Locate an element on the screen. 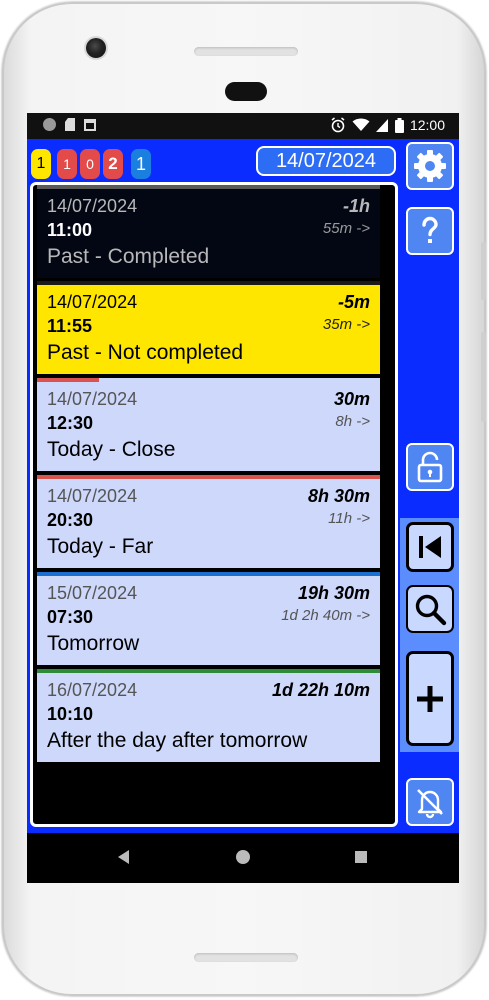 The width and height of the screenshot is (489, 1000). volume-button is located at coordinates (483, 271).